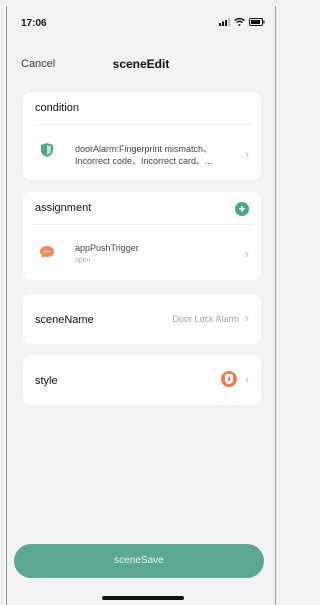  Describe the element at coordinates (46, 381) in the screenshot. I see `style-label: style` at that location.